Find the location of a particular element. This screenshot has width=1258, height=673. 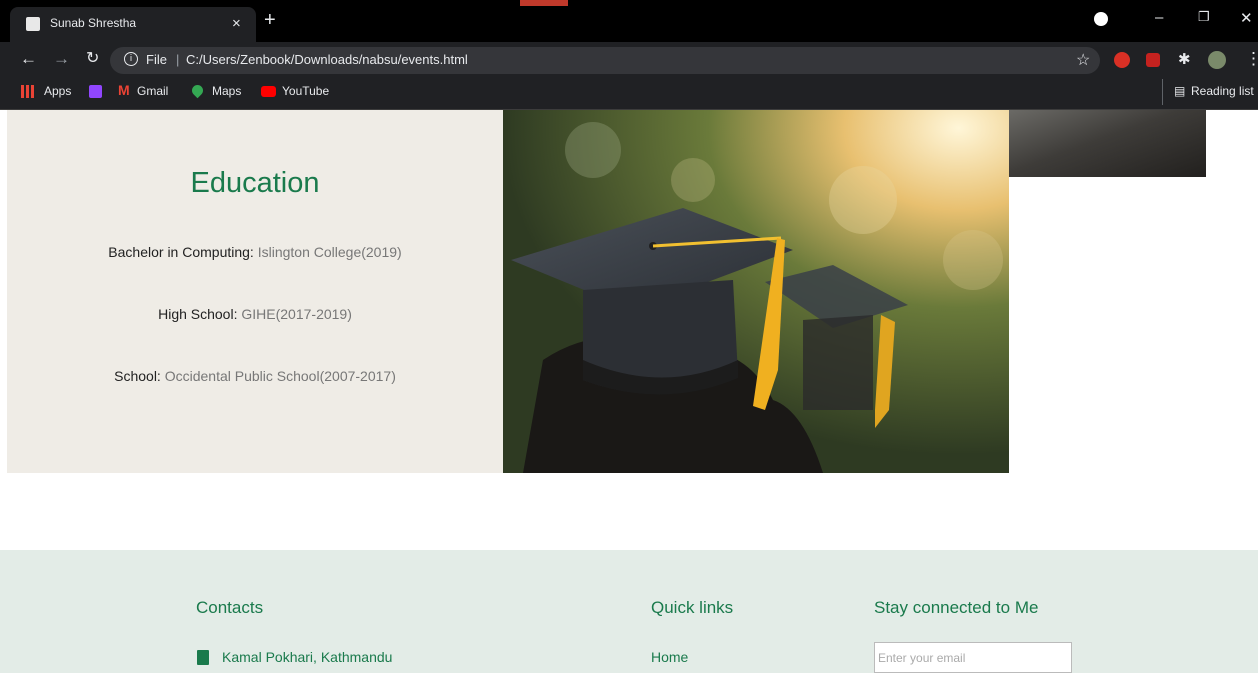

restore-icon: ❐ is located at coordinates (1204, 17).